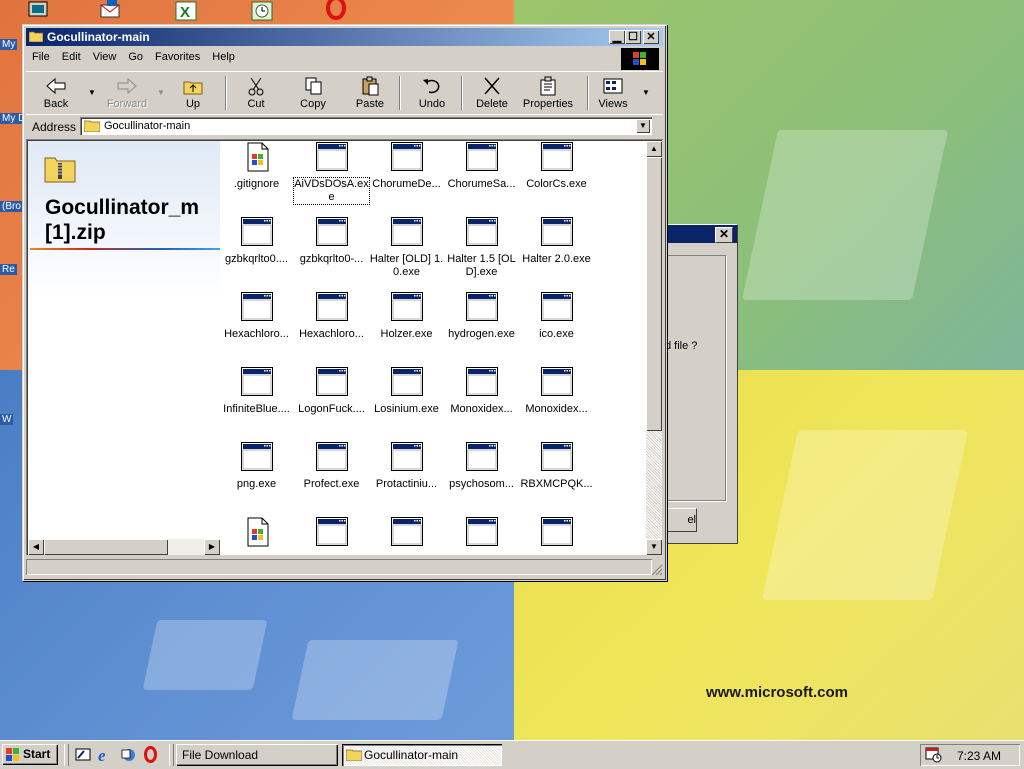 This screenshot has height=769, width=1024. I want to click on scroll-right-button: ▶, so click(212, 547).